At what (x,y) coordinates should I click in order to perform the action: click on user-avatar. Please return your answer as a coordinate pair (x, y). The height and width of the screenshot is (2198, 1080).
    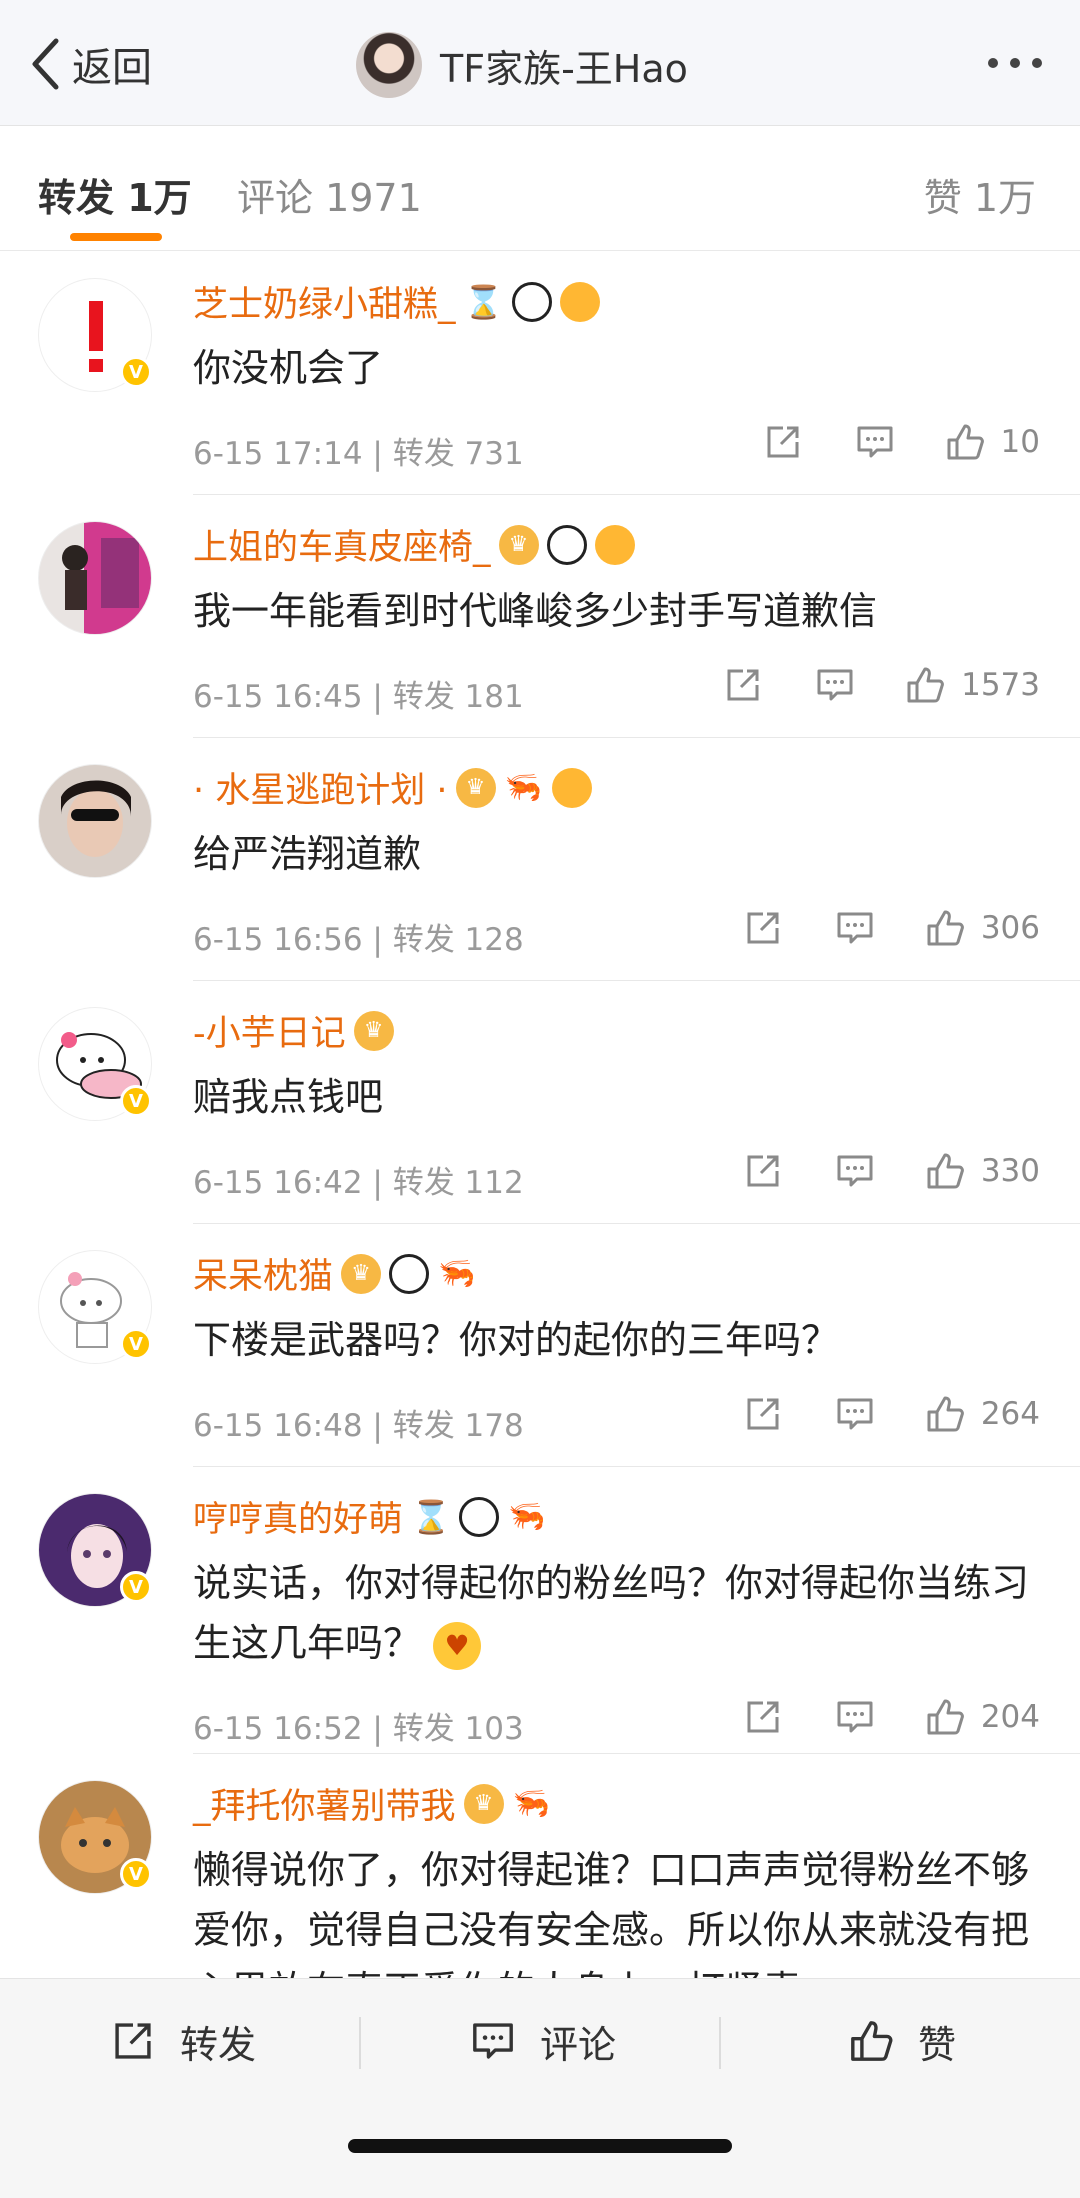
    Looking at the image, I should click on (389, 65).